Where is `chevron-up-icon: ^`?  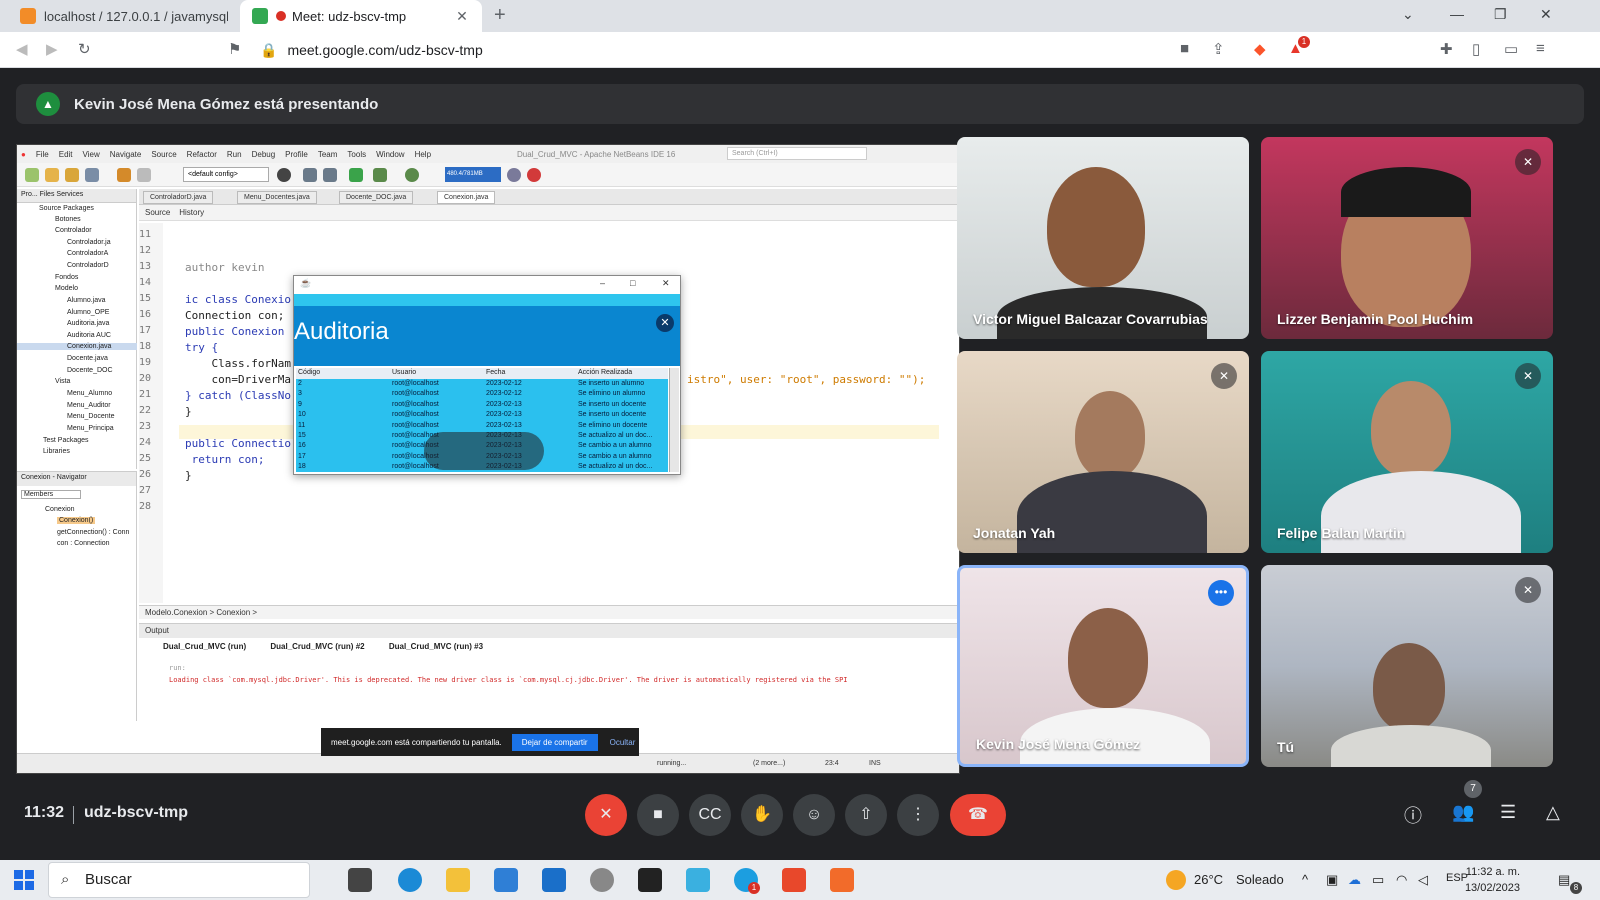
chevron-up-icon: ^ is located at coordinates (1305, 879).